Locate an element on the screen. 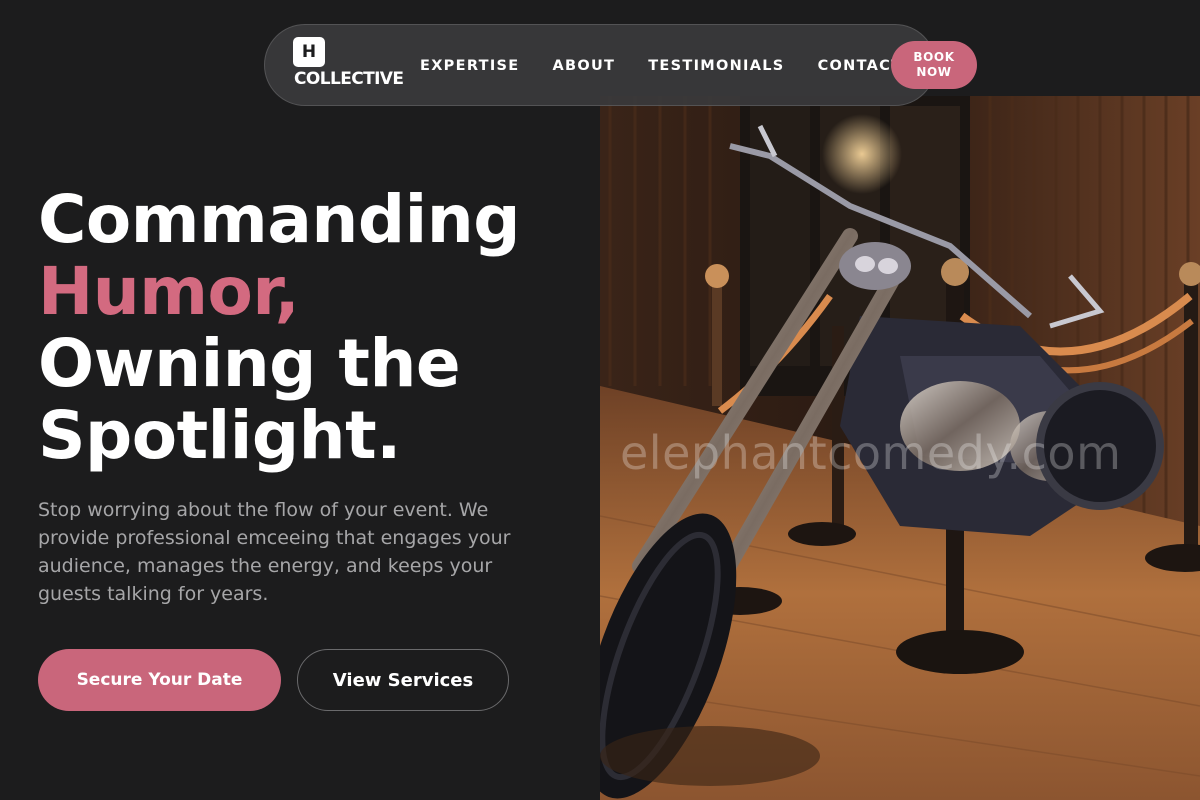  hero-title-line3: Owning the is located at coordinates (249, 363).